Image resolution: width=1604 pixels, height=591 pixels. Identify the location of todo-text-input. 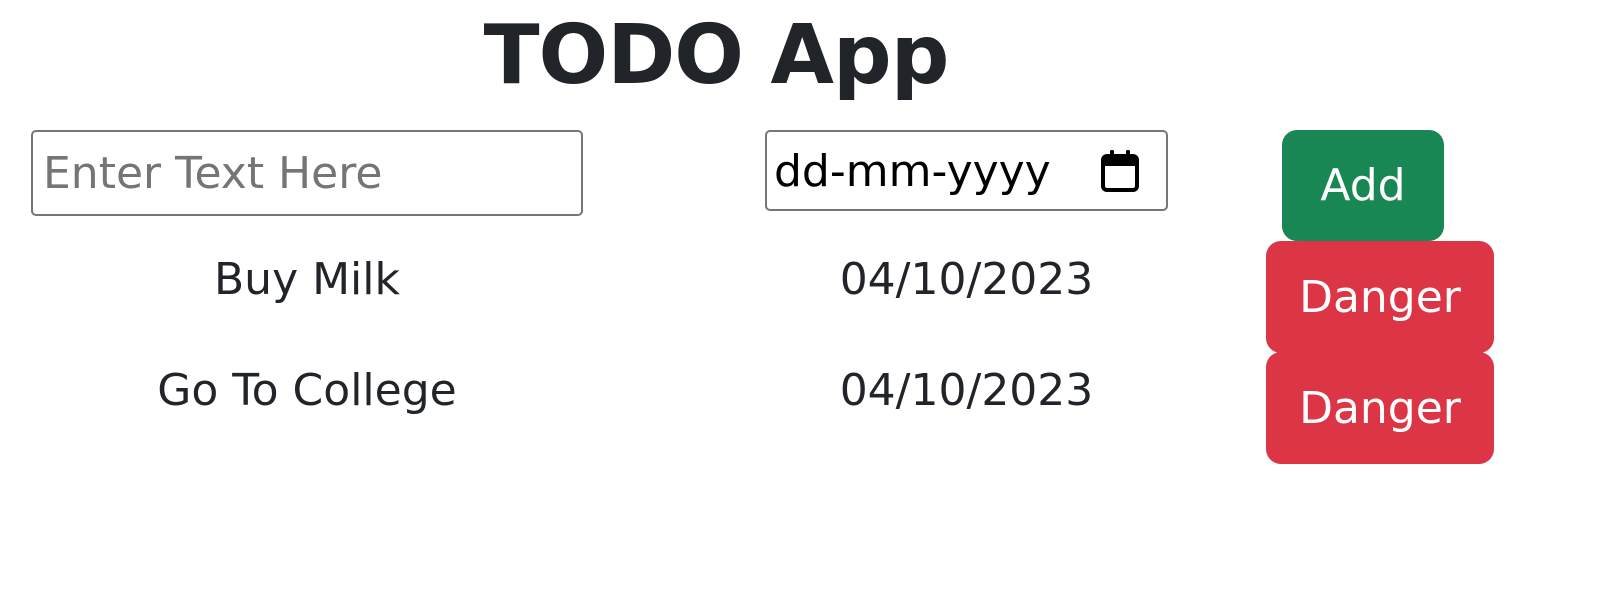
(307, 173).